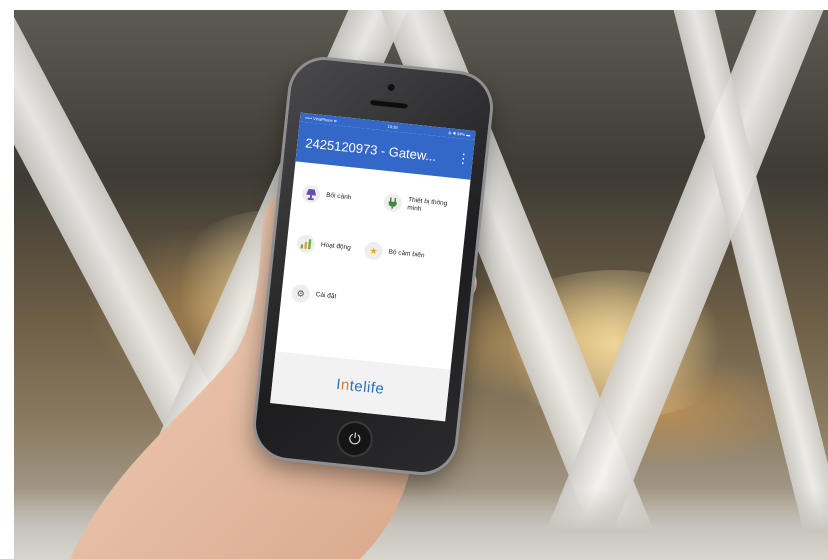 This screenshot has width=828, height=559. I want to click on earpiece-speaker, so click(389, 103).